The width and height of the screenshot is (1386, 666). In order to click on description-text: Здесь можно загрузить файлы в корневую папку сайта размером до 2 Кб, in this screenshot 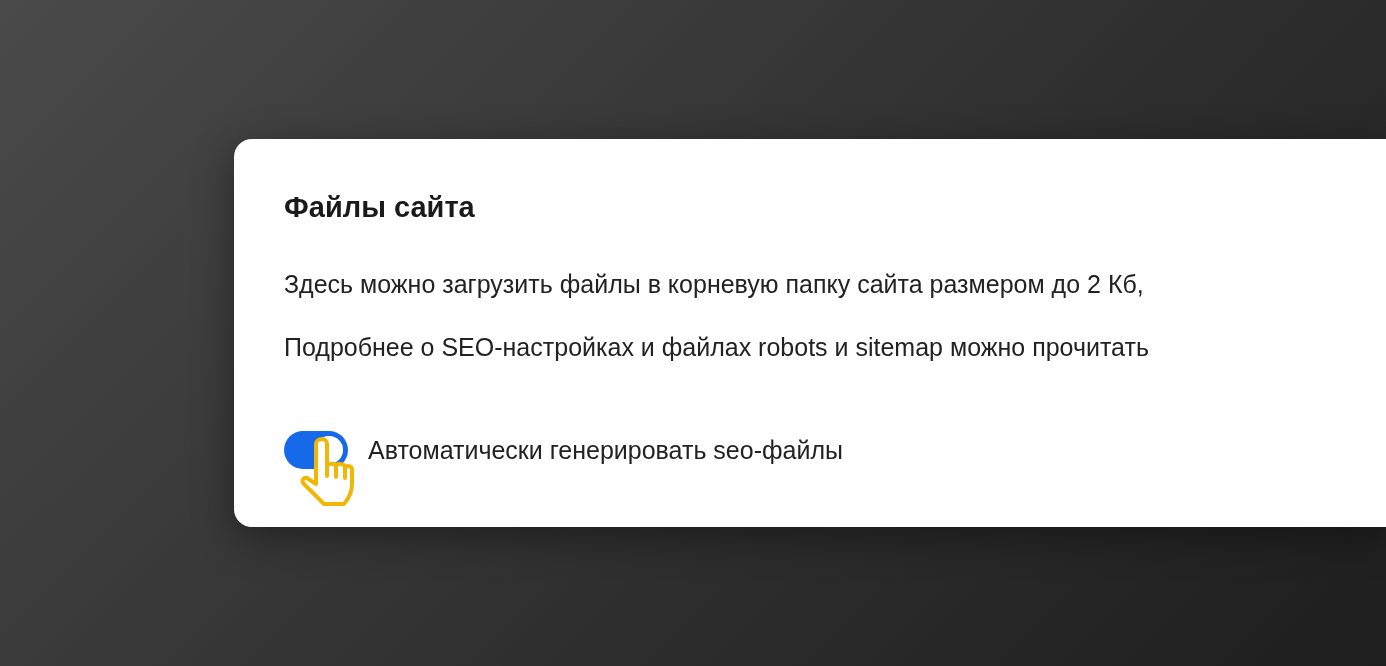, I will do `click(714, 284)`.